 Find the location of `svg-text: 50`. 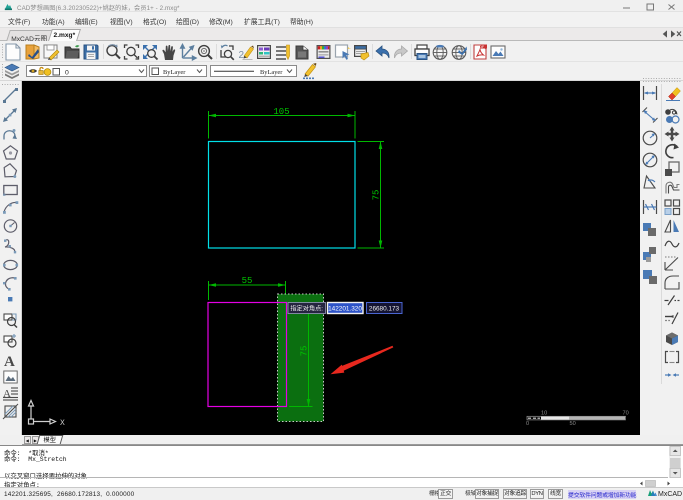

svg-text: 50 is located at coordinates (573, 424).